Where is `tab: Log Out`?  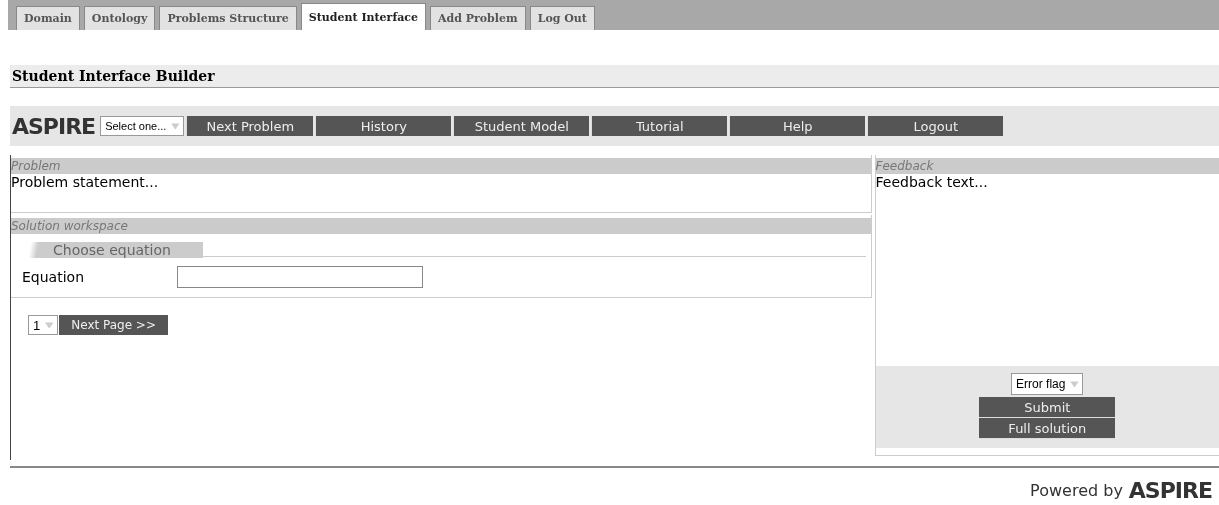 tab: Log Out is located at coordinates (562, 18).